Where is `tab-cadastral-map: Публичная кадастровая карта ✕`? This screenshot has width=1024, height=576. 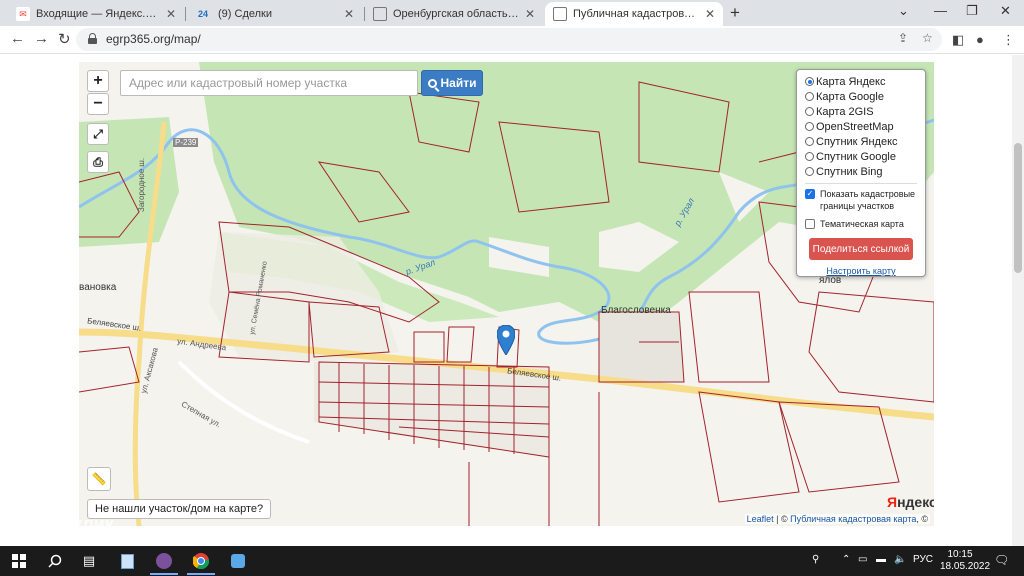
tab-cadastral-map: Публичная кадастровая карта ✕ is located at coordinates (634, 14).